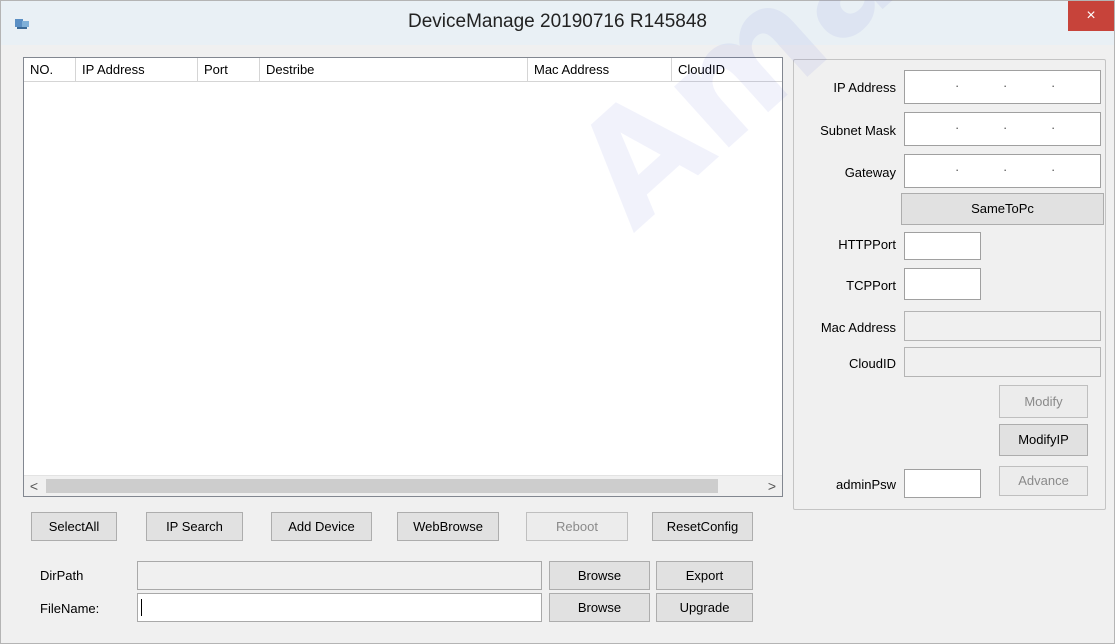  What do you see at coordinates (50, 69) in the screenshot?
I see `column-header-no: NO.` at bounding box center [50, 69].